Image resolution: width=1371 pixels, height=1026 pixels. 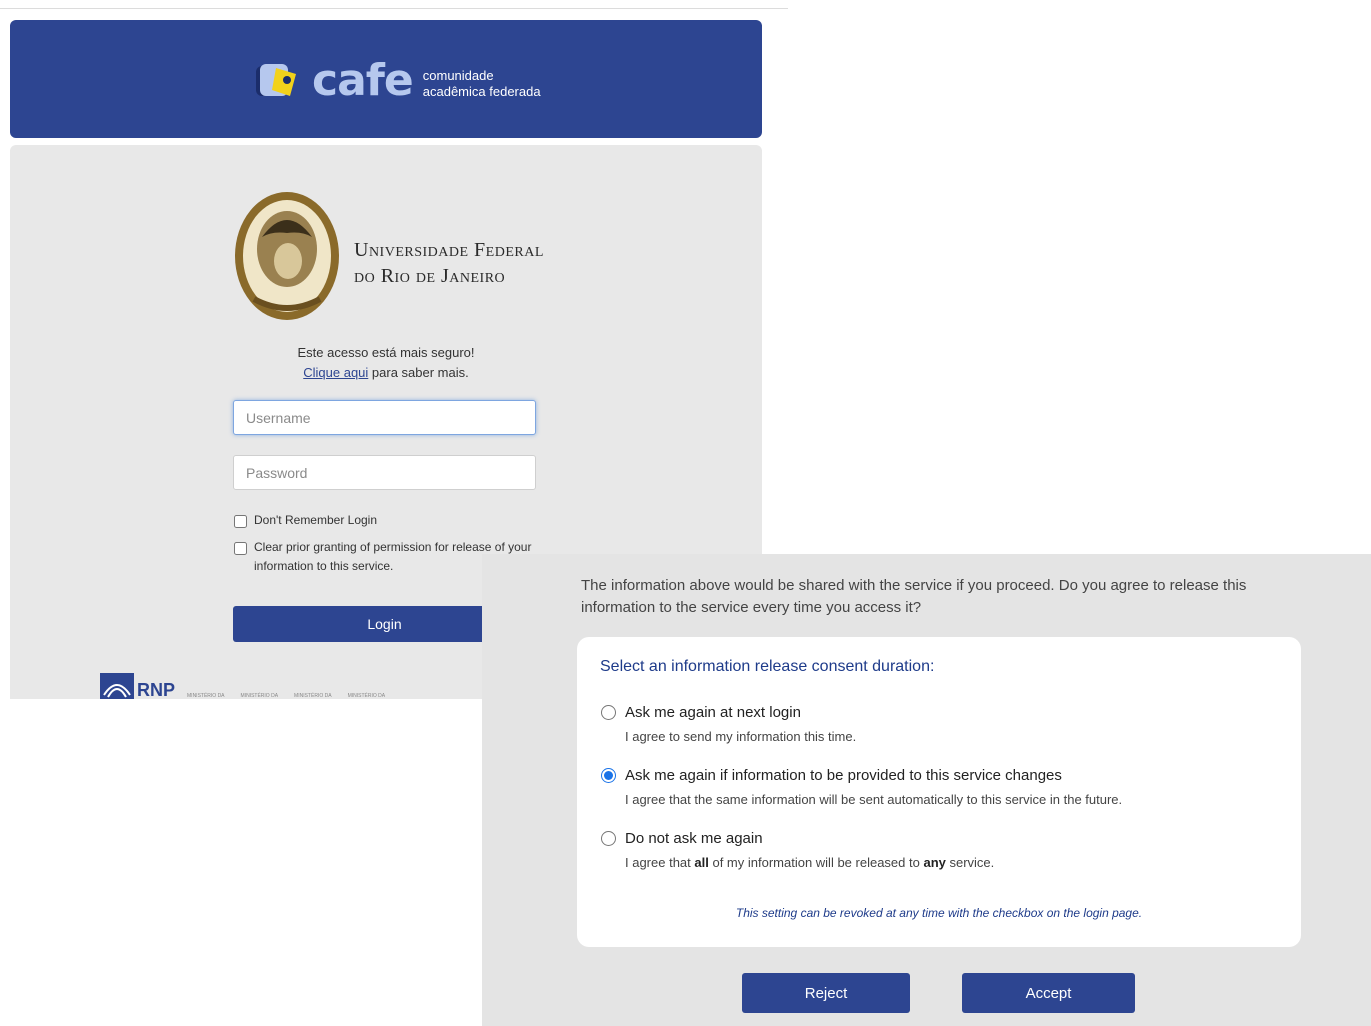 I want to click on dont-remember-login-label: Don't Remember Login, so click(x=316, y=520).